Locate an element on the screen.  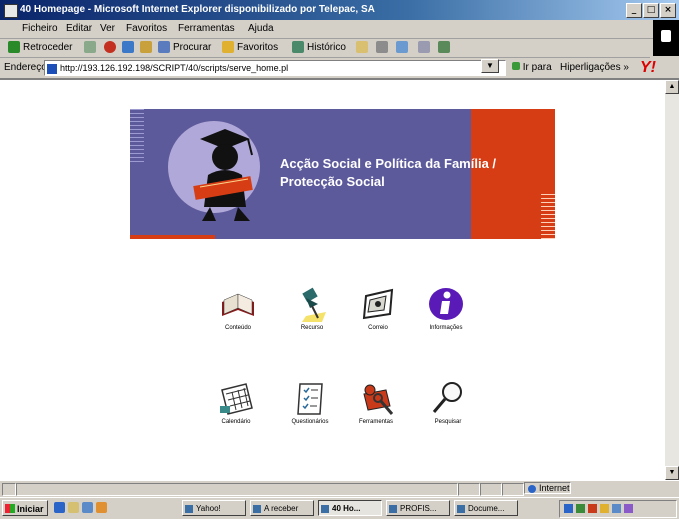
menu-favorites: Favoritos is located at coordinates (146, 28).